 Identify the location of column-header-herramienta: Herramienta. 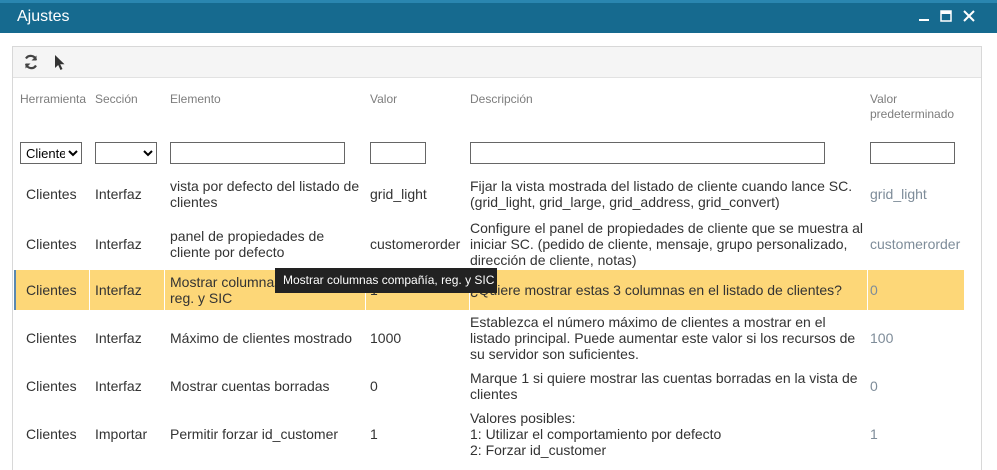
(53, 99).